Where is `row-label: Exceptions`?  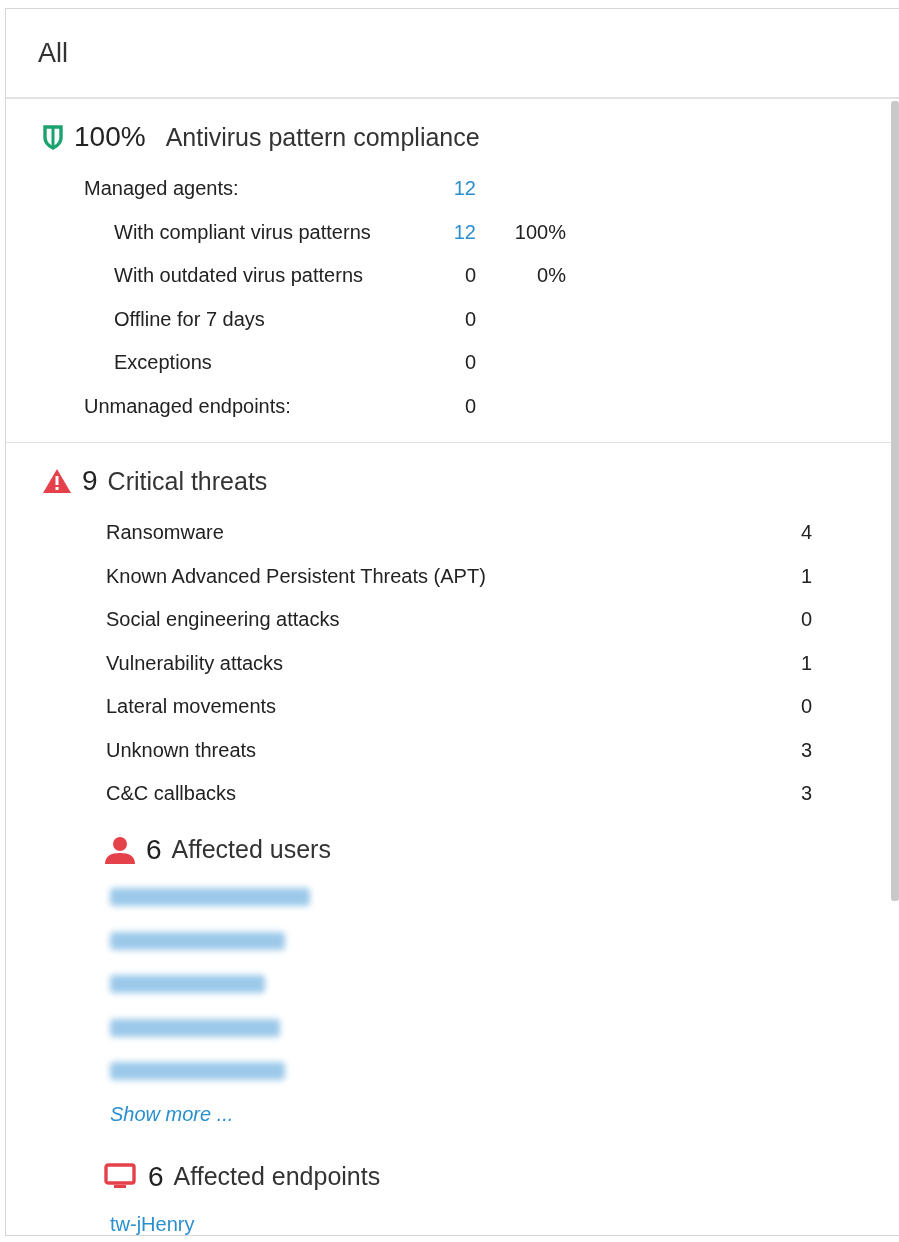
row-label: Exceptions is located at coordinates (163, 363).